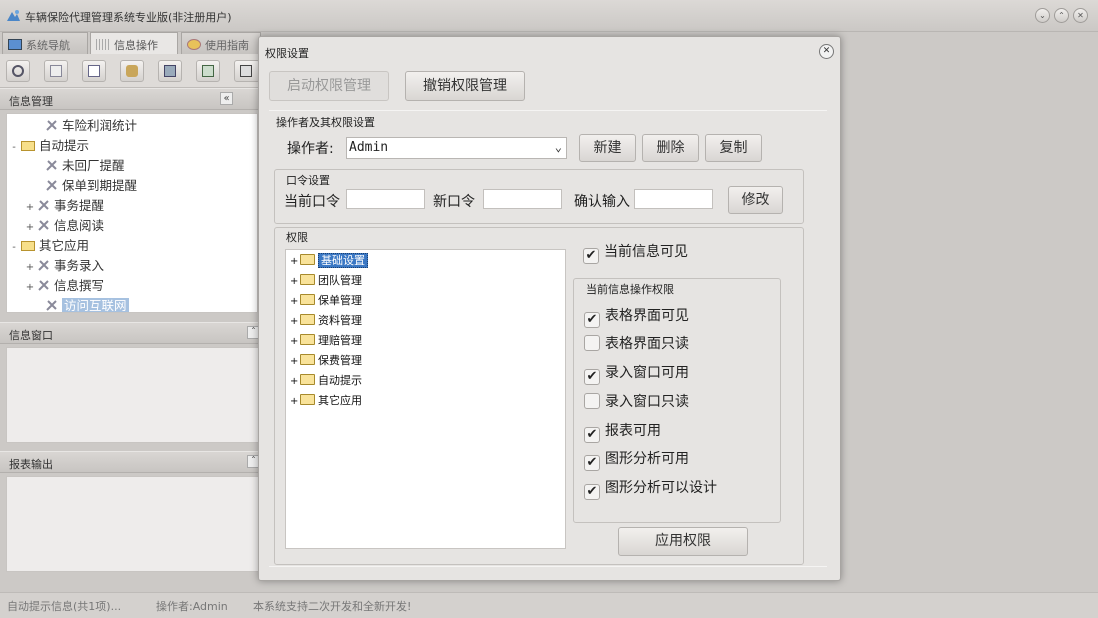 This screenshot has width=1098, height=618. Describe the element at coordinates (64, 264) in the screenshot. I see `tree-item: + 事务录入` at that location.